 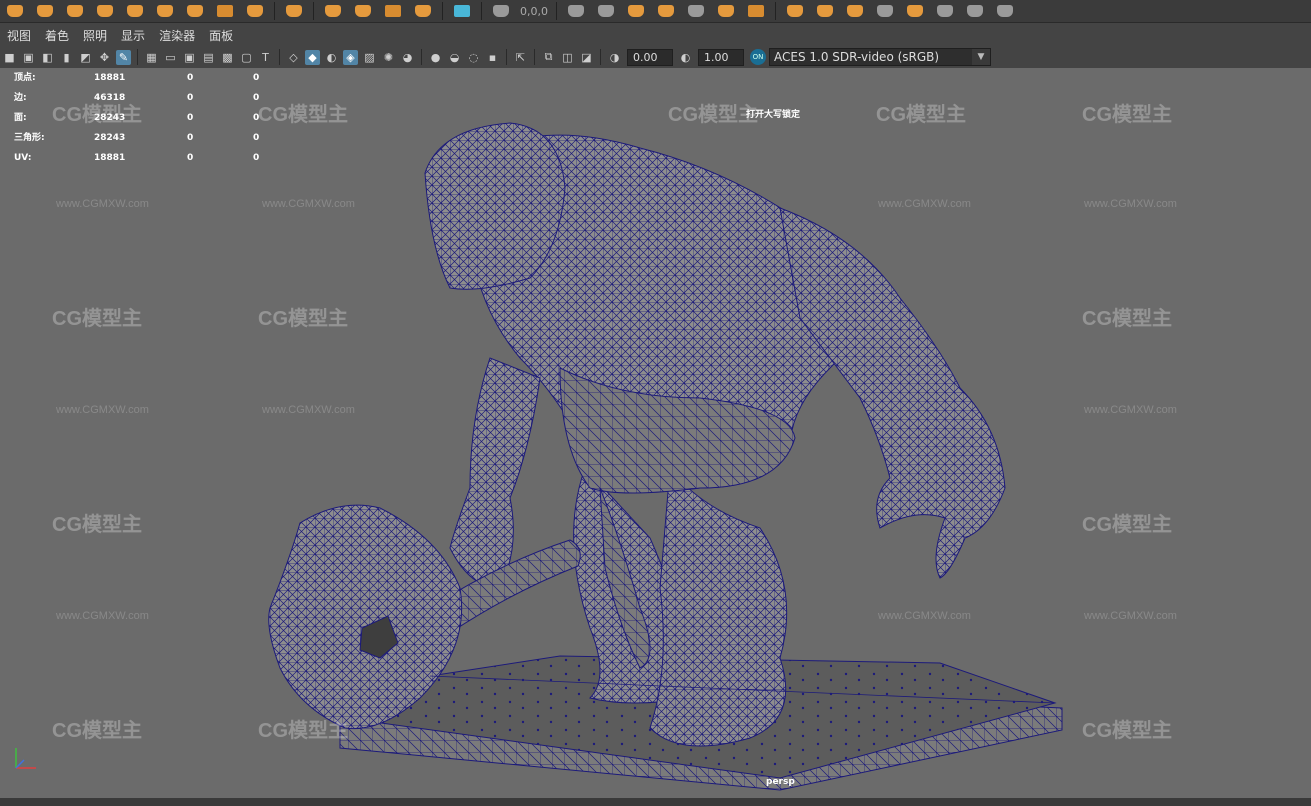 I want to click on poly-sphere-icon, so click(x=15, y=11).